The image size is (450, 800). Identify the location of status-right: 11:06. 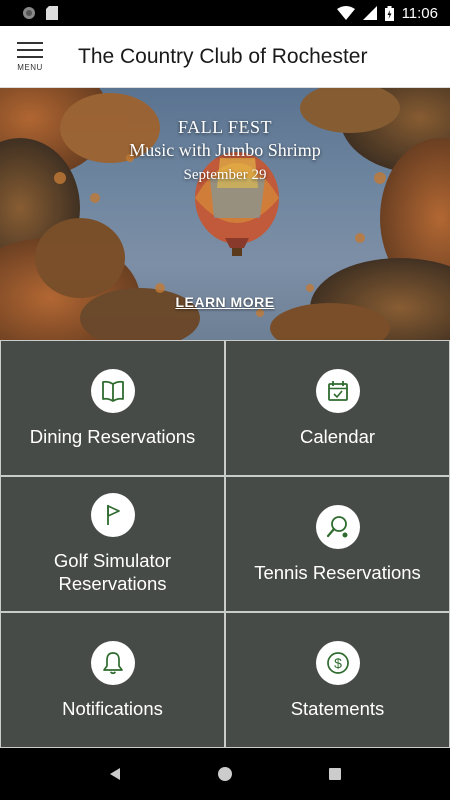
(387, 13).